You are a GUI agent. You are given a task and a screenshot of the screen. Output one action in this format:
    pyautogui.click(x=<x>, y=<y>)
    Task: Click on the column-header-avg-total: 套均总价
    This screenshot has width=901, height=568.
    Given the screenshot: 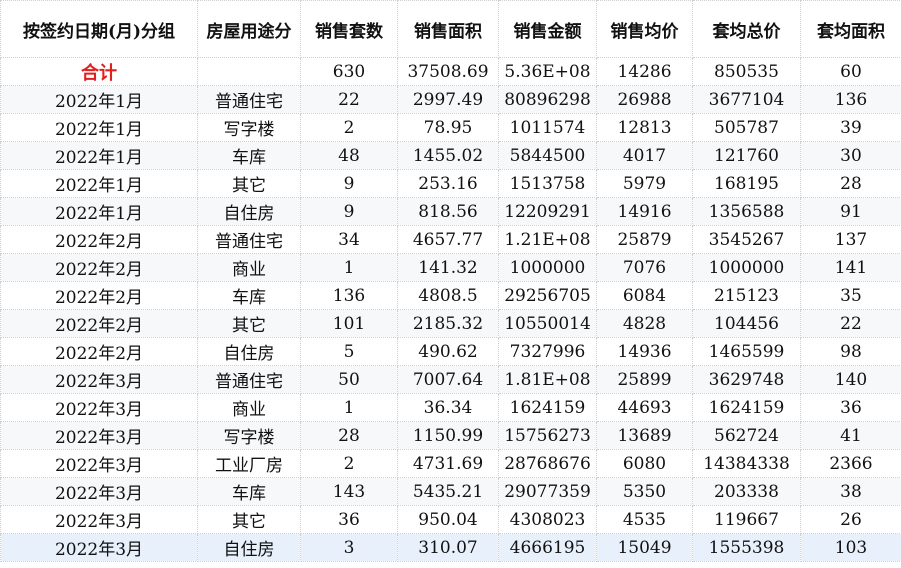 What is the action you would take?
    pyautogui.click(x=746, y=29)
    